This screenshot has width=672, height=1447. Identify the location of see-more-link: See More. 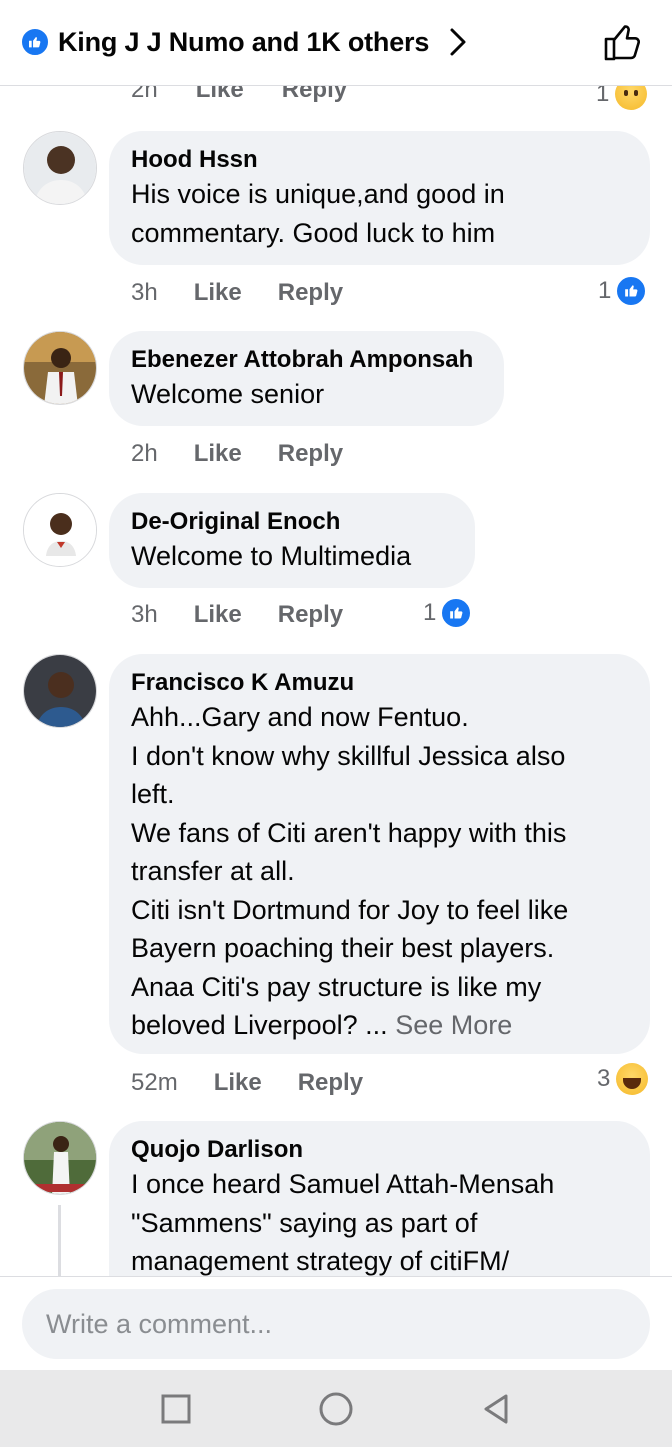
(453, 1025).